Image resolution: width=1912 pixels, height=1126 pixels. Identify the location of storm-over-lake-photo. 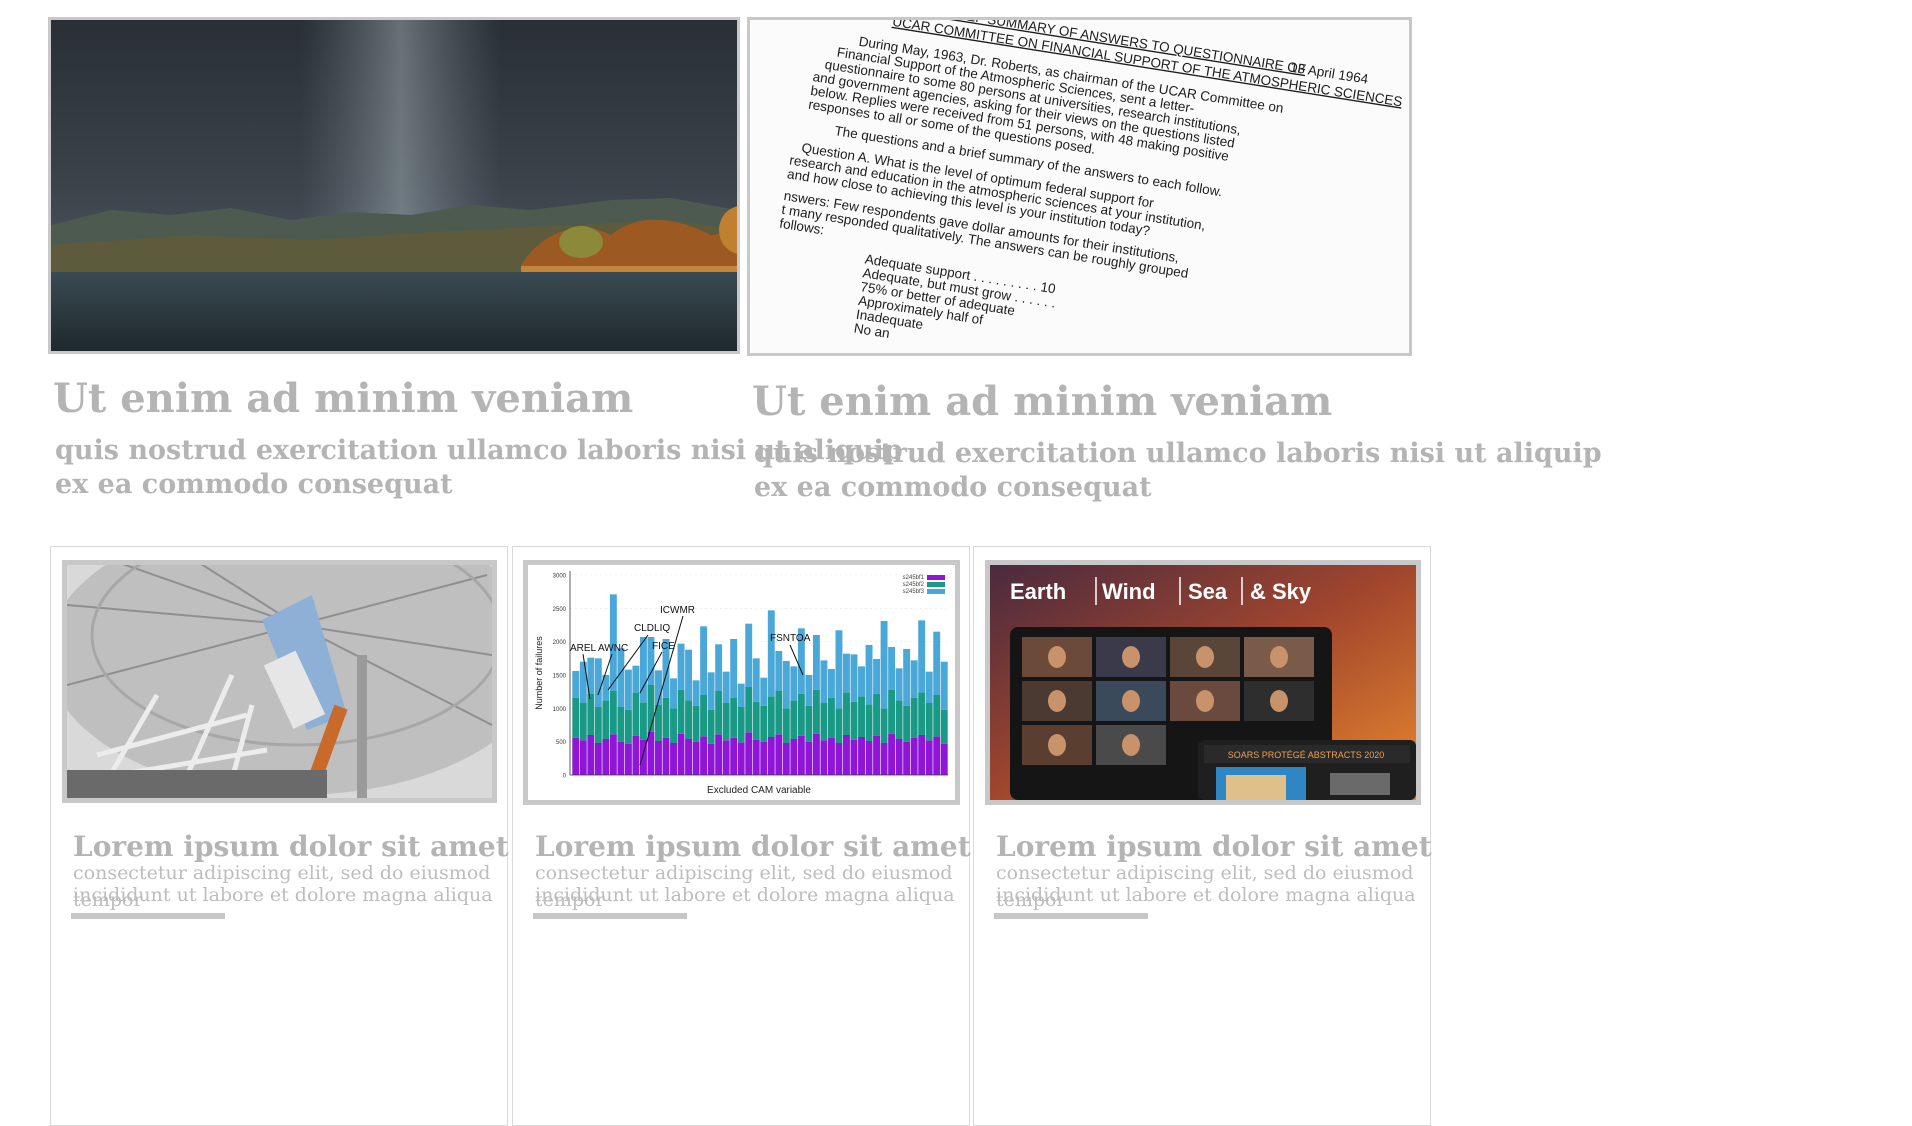
(394, 185).